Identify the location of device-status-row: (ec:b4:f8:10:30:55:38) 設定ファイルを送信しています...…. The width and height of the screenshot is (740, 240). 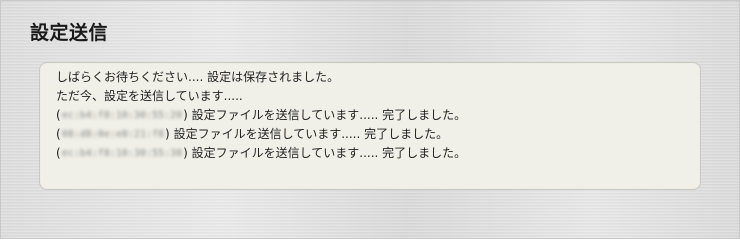
(378, 153).